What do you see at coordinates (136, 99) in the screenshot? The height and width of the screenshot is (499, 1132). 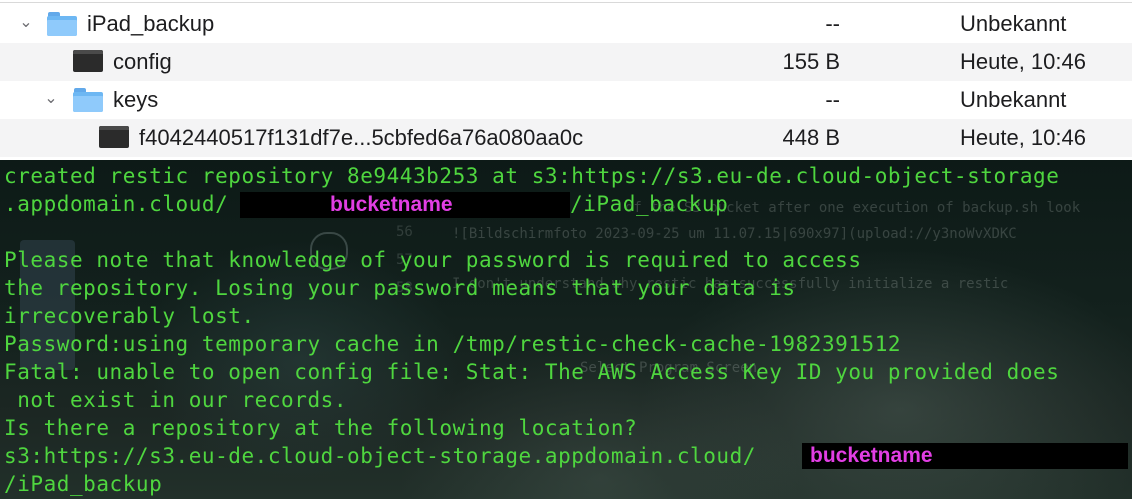 I see `file-name: keys` at bounding box center [136, 99].